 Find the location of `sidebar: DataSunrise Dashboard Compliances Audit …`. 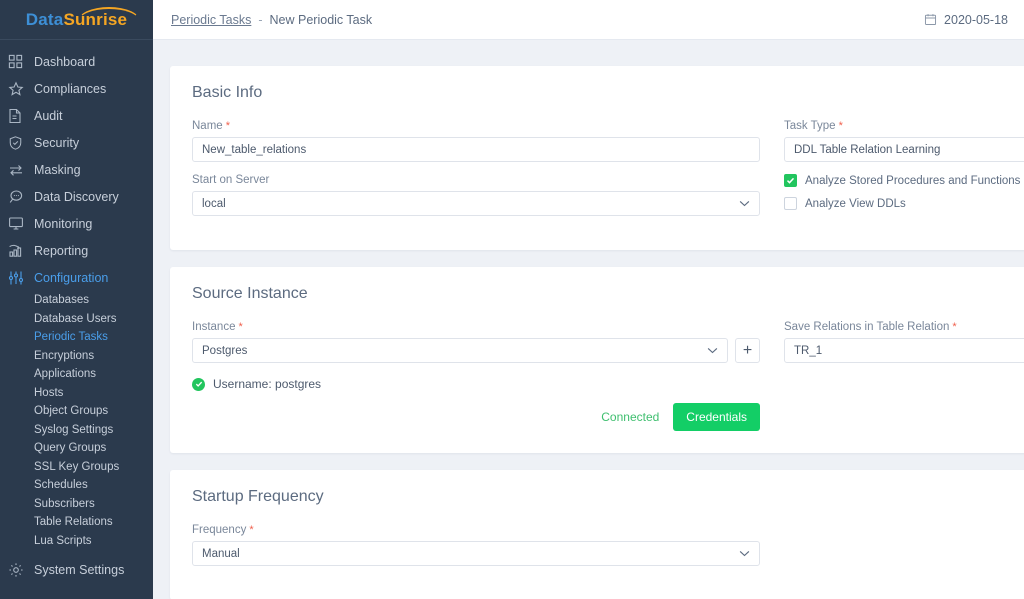

sidebar: DataSunrise Dashboard Compliances Audit … is located at coordinates (76, 299).